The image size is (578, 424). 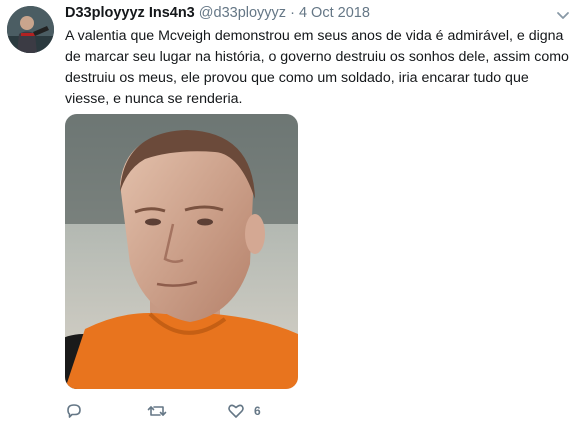 I want to click on reply-icon, so click(x=74, y=411).